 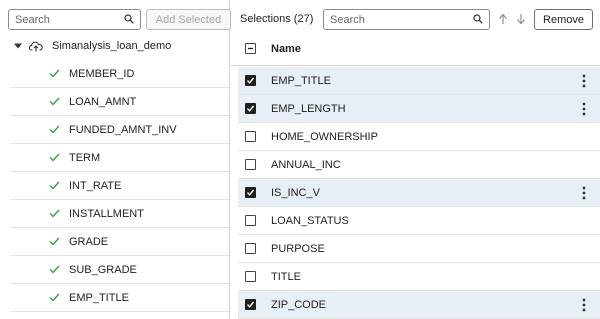 I want to click on cloud-upload-icon, so click(x=36, y=46).